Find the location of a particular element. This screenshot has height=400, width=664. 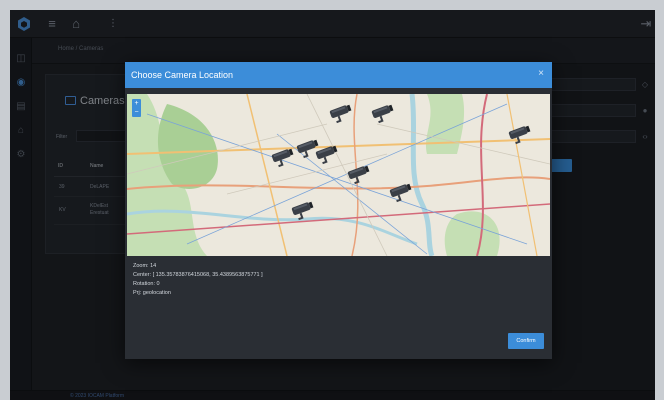

confirm-button: Confirm is located at coordinates (526, 341).